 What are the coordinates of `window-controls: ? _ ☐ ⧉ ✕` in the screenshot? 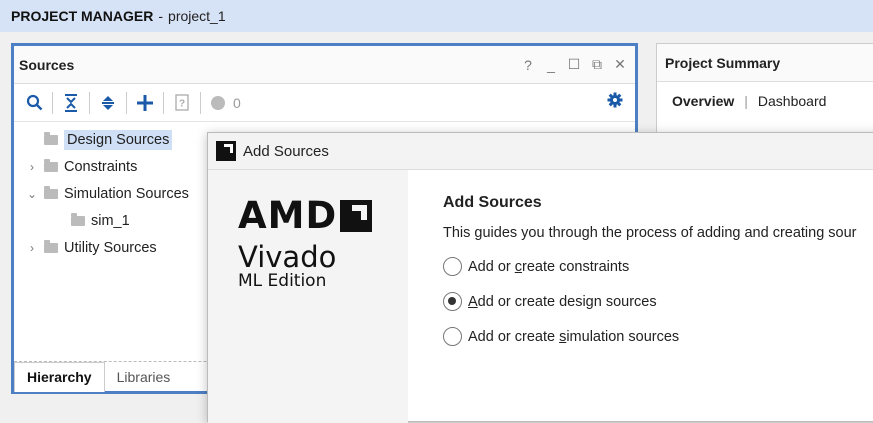 It's located at (574, 64).